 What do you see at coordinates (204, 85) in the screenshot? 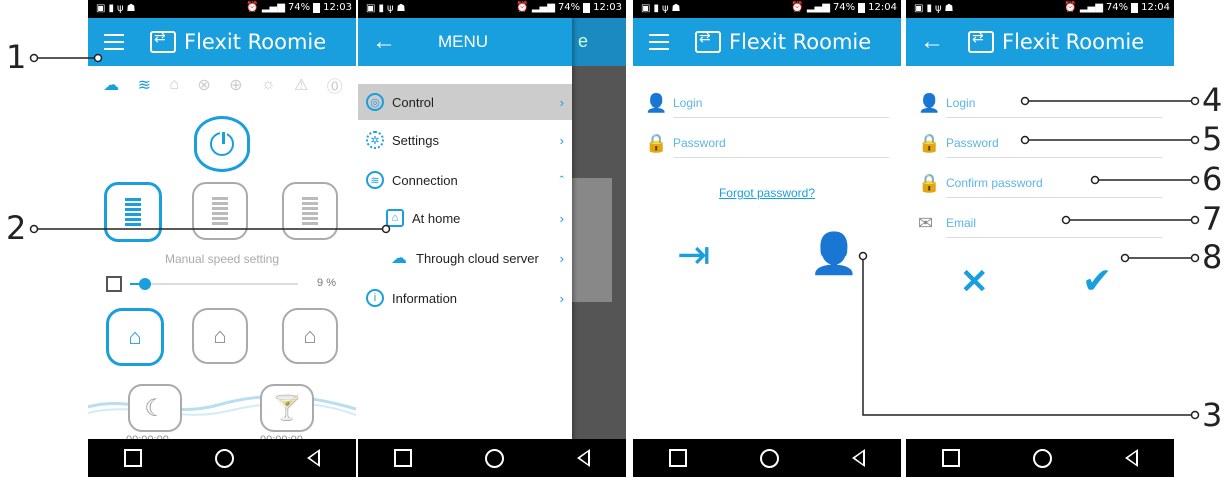
I see `fan-status-icon: ⊗` at bounding box center [204, 85].